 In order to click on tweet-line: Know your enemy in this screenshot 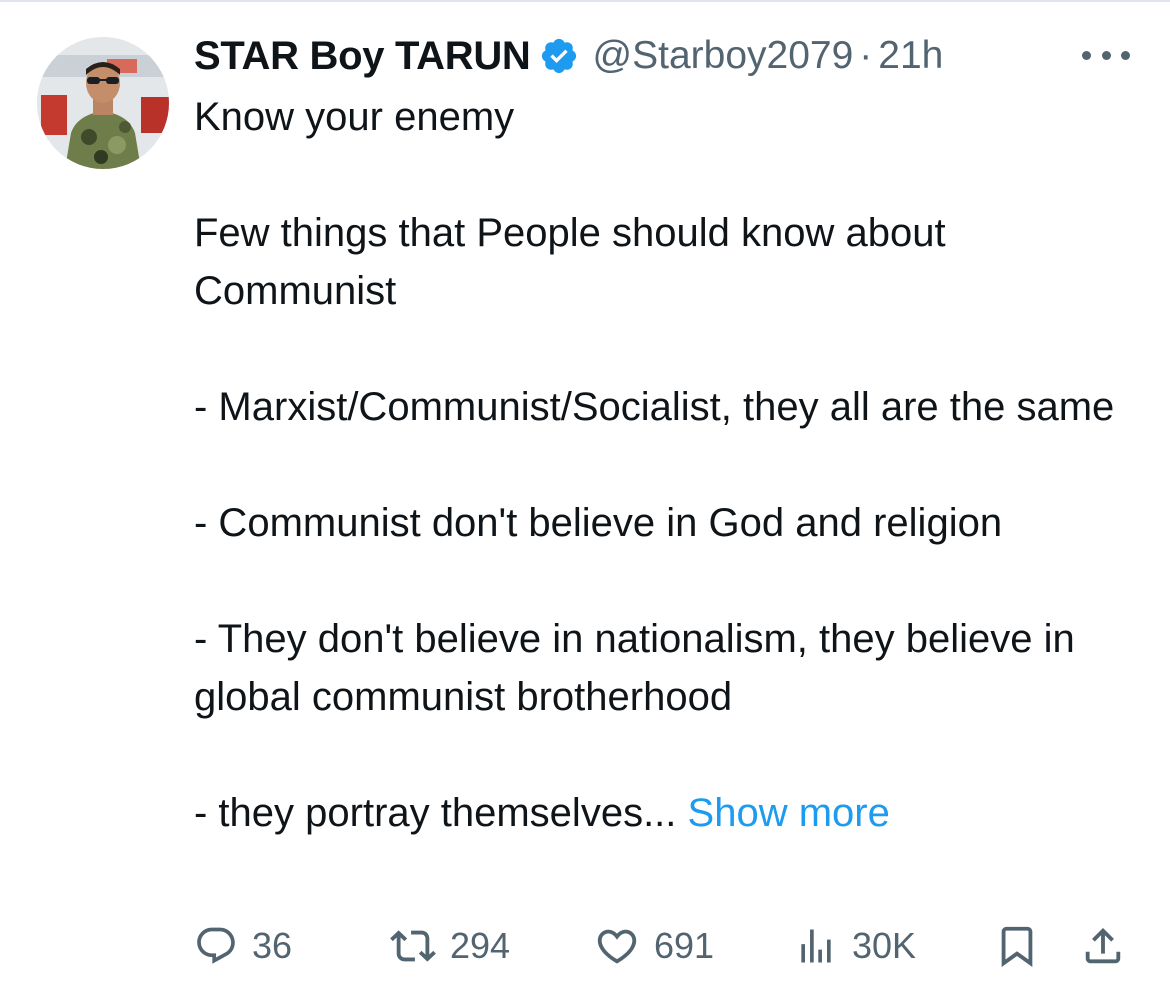, I will do `click(354, 117)`.